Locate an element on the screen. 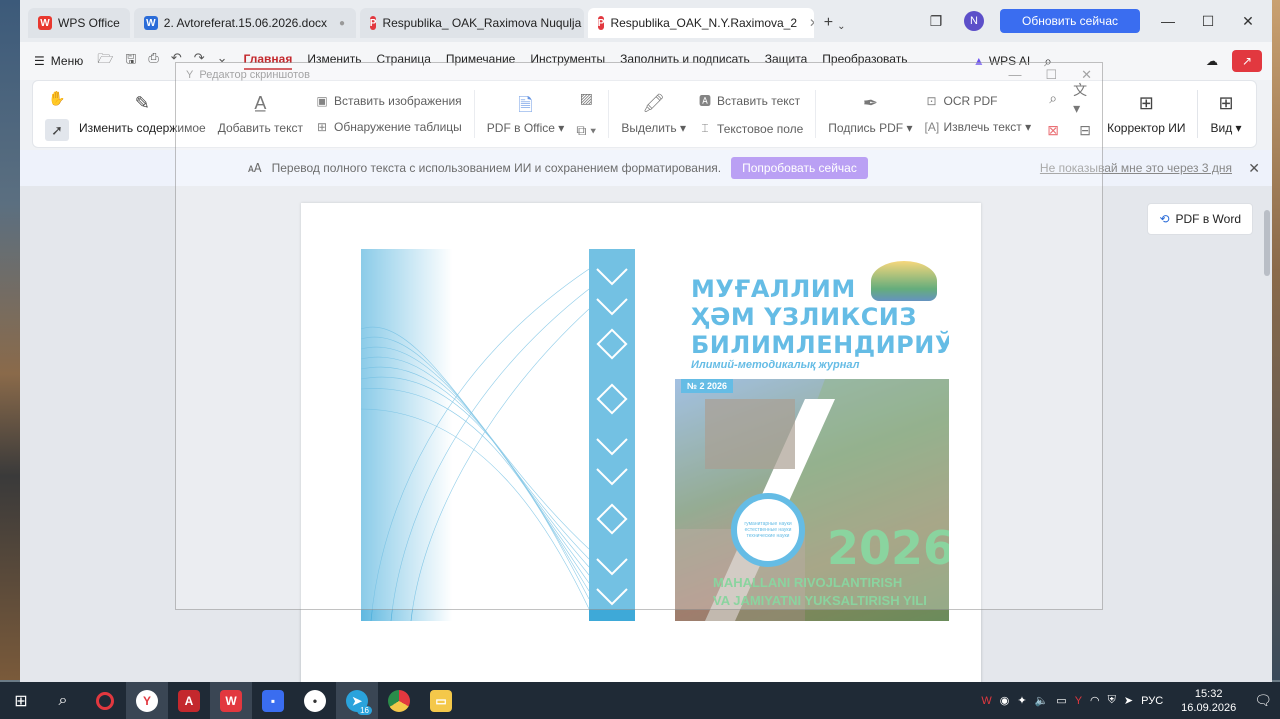 This screenshot has width=1280, height=719. overlay-window-controls: — ☐ ✕ is located at coordinates (1050, 75).